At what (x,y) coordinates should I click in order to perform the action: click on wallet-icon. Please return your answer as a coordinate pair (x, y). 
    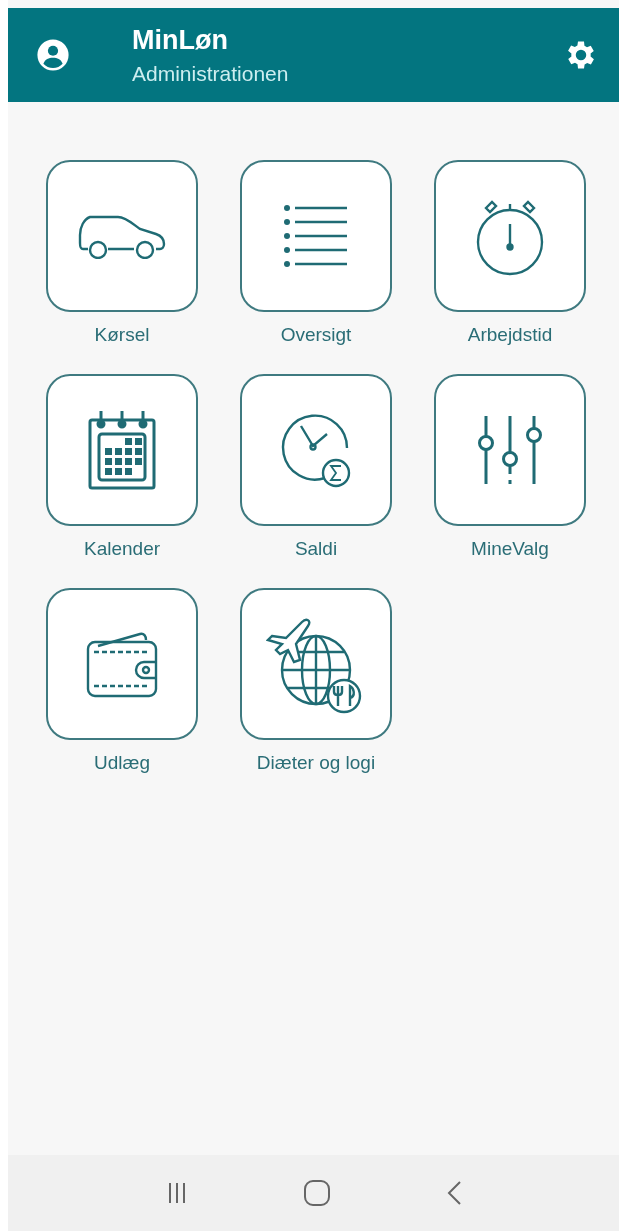
    Looking at the image, I should click on (122, 664).